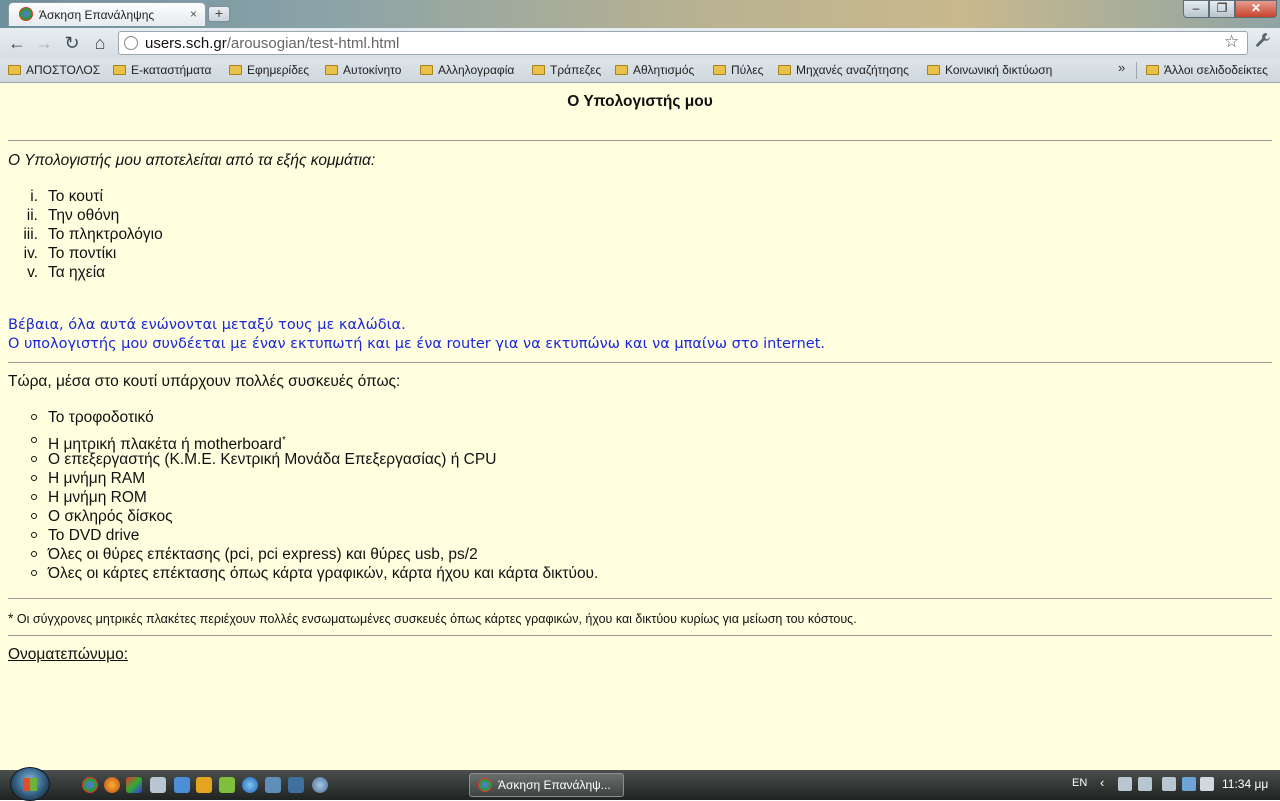 This screenshot has height=801, width=1280. What do you see at coordinates (110, 516) in the screenshot?
I see `list-text: Ο σκληρός δίσκος` at bounding box center [110, 516].